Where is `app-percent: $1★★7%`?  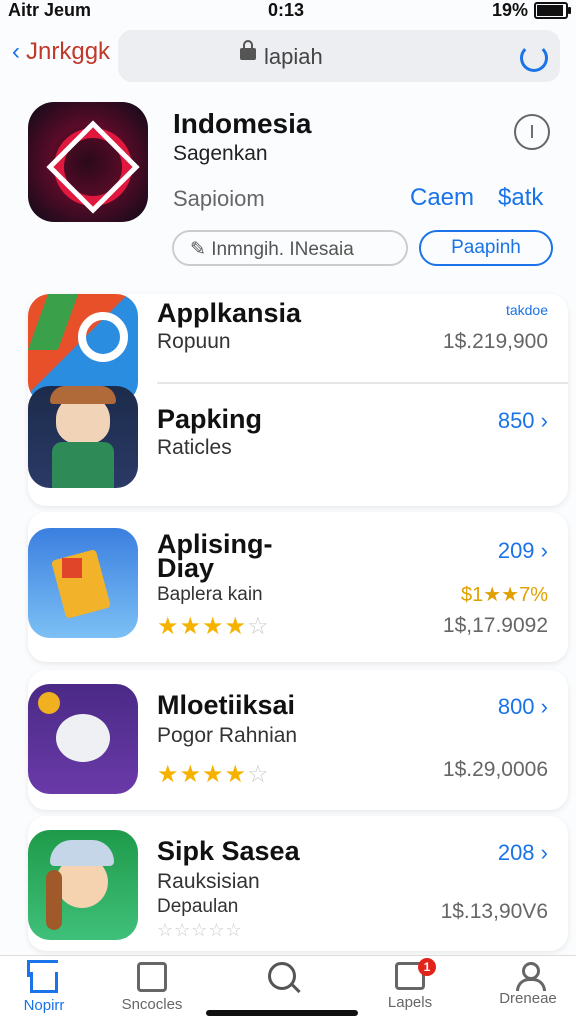 app-percent: $1★★7% is located at coordinates (504, 595).